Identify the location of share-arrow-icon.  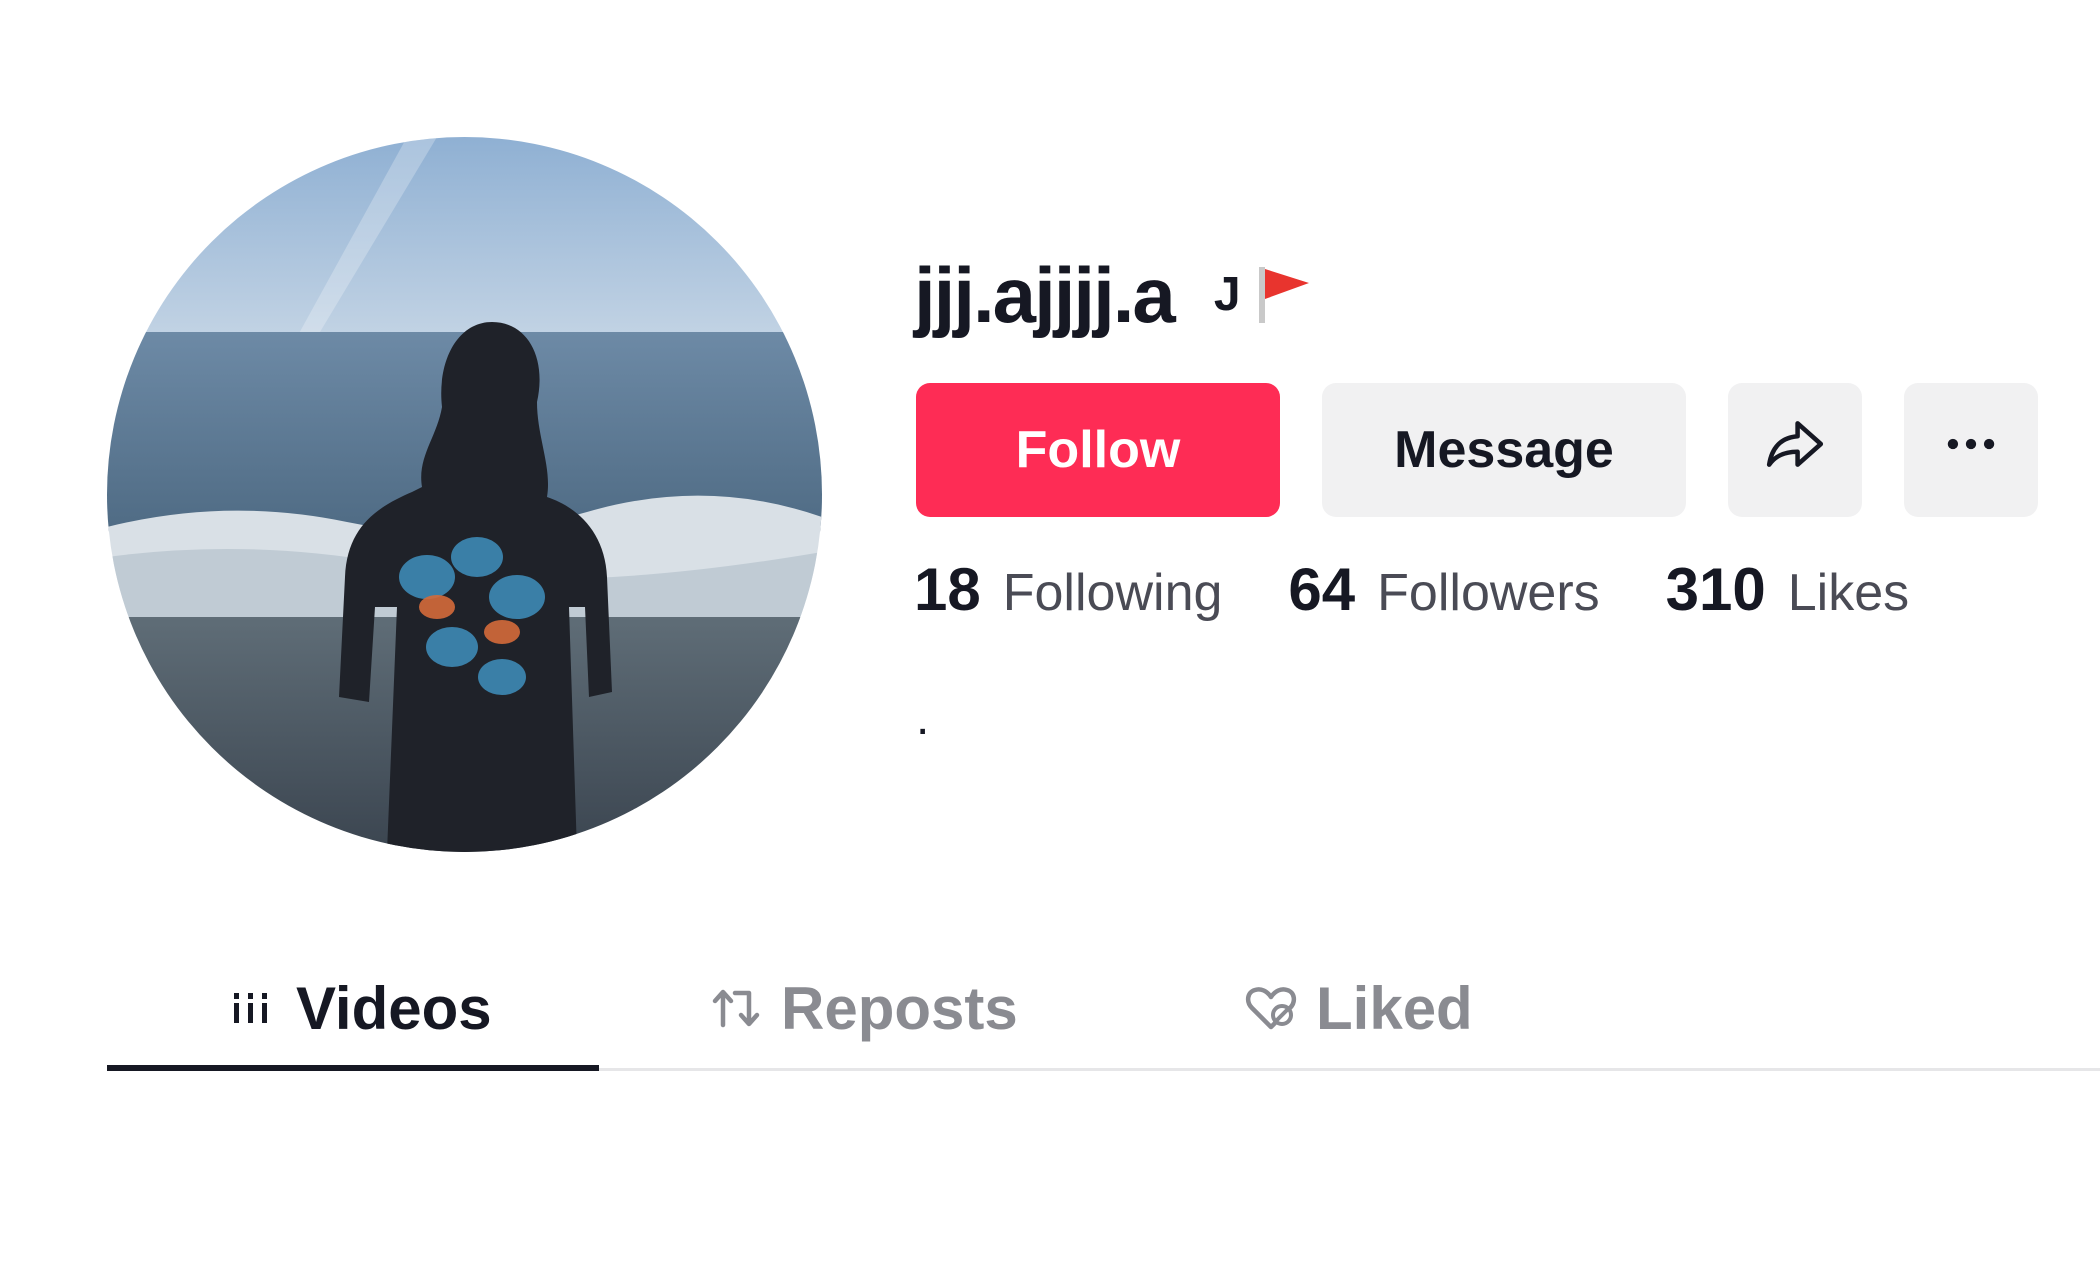
(1795, 450).